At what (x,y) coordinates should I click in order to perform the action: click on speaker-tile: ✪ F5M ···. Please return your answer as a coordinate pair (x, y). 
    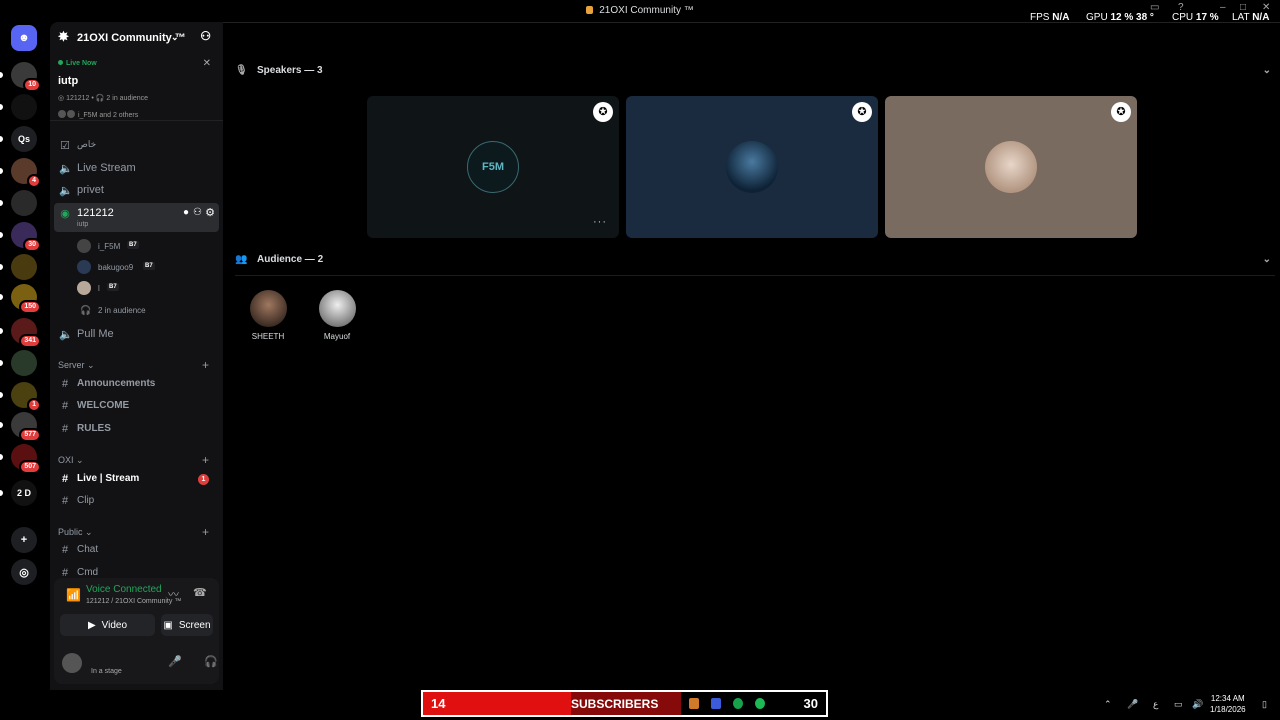
    Looking at the image, I should click on (493, 167).